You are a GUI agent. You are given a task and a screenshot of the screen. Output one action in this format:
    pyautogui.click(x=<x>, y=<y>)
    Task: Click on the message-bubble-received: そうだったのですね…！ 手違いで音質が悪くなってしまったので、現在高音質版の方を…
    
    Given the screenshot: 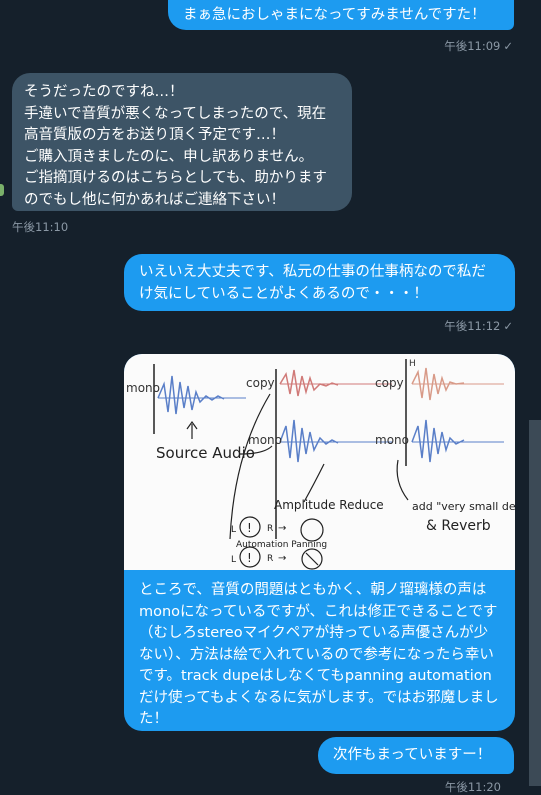 What is the action you would take?
    pyautogui.click(x=182, y=142)
    